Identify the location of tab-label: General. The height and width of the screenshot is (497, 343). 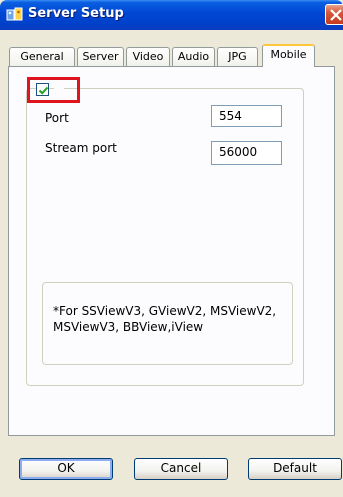
(42, 56).